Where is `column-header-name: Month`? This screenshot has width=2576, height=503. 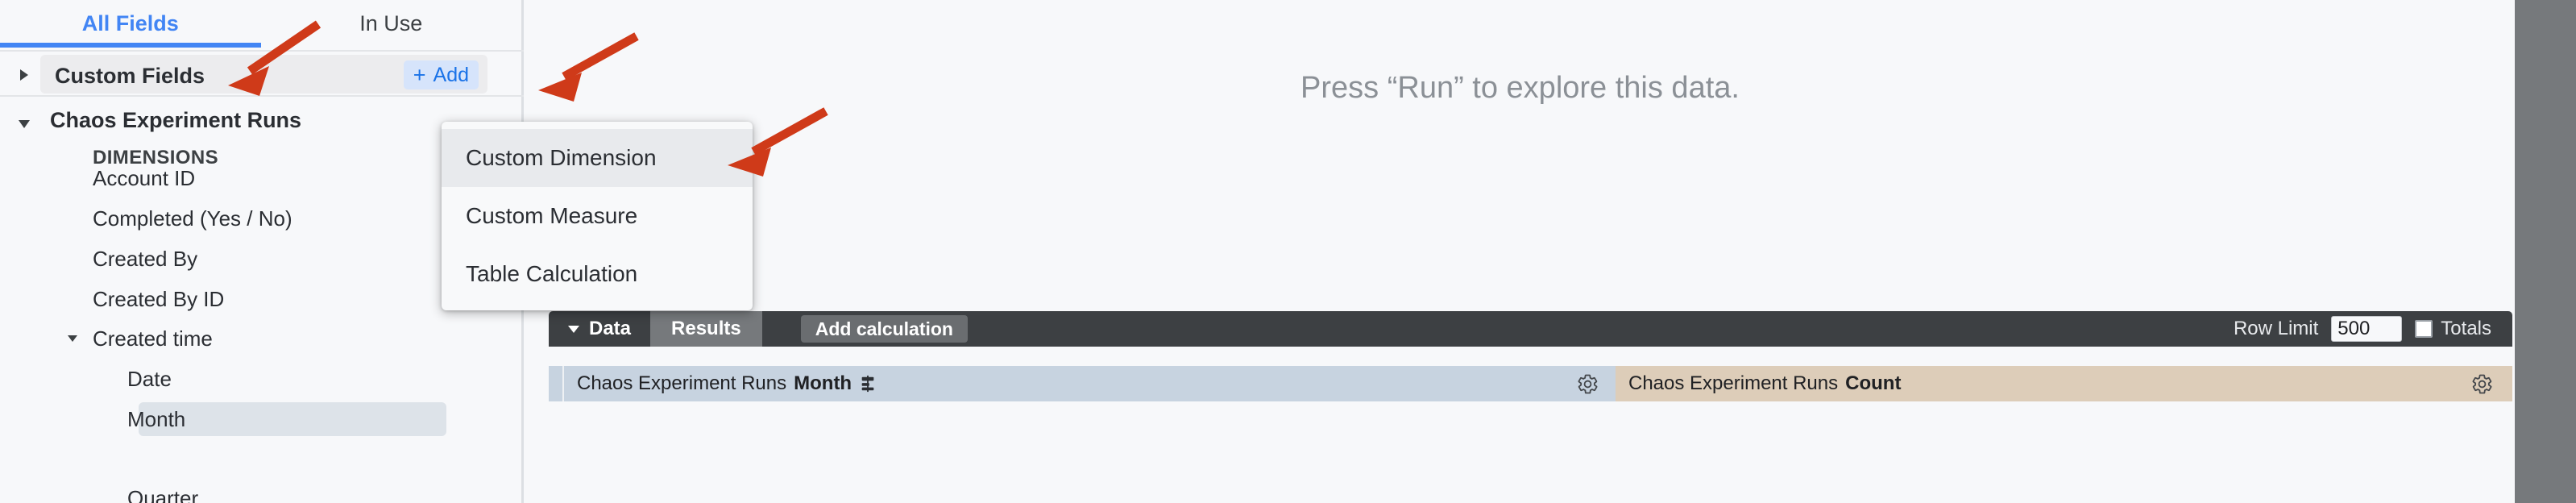
column-header-name: Month is located at coordinates (823, 383).